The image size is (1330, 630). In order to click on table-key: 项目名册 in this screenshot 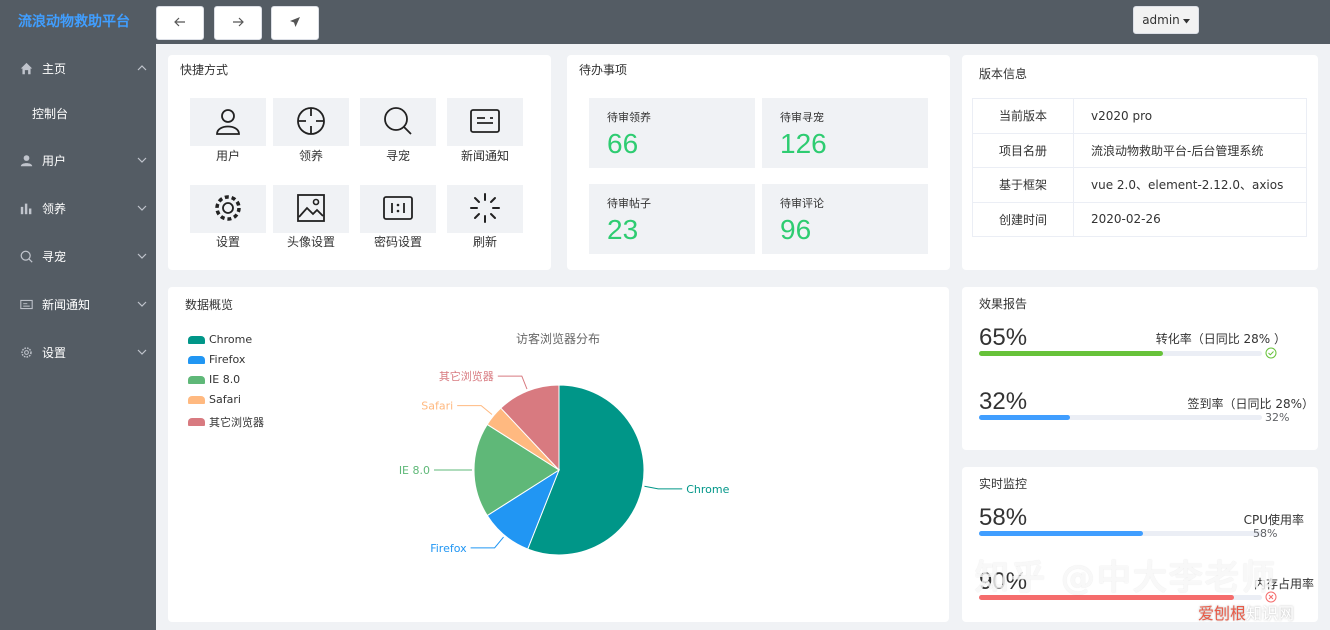, I will do `click(1023, 150)`.